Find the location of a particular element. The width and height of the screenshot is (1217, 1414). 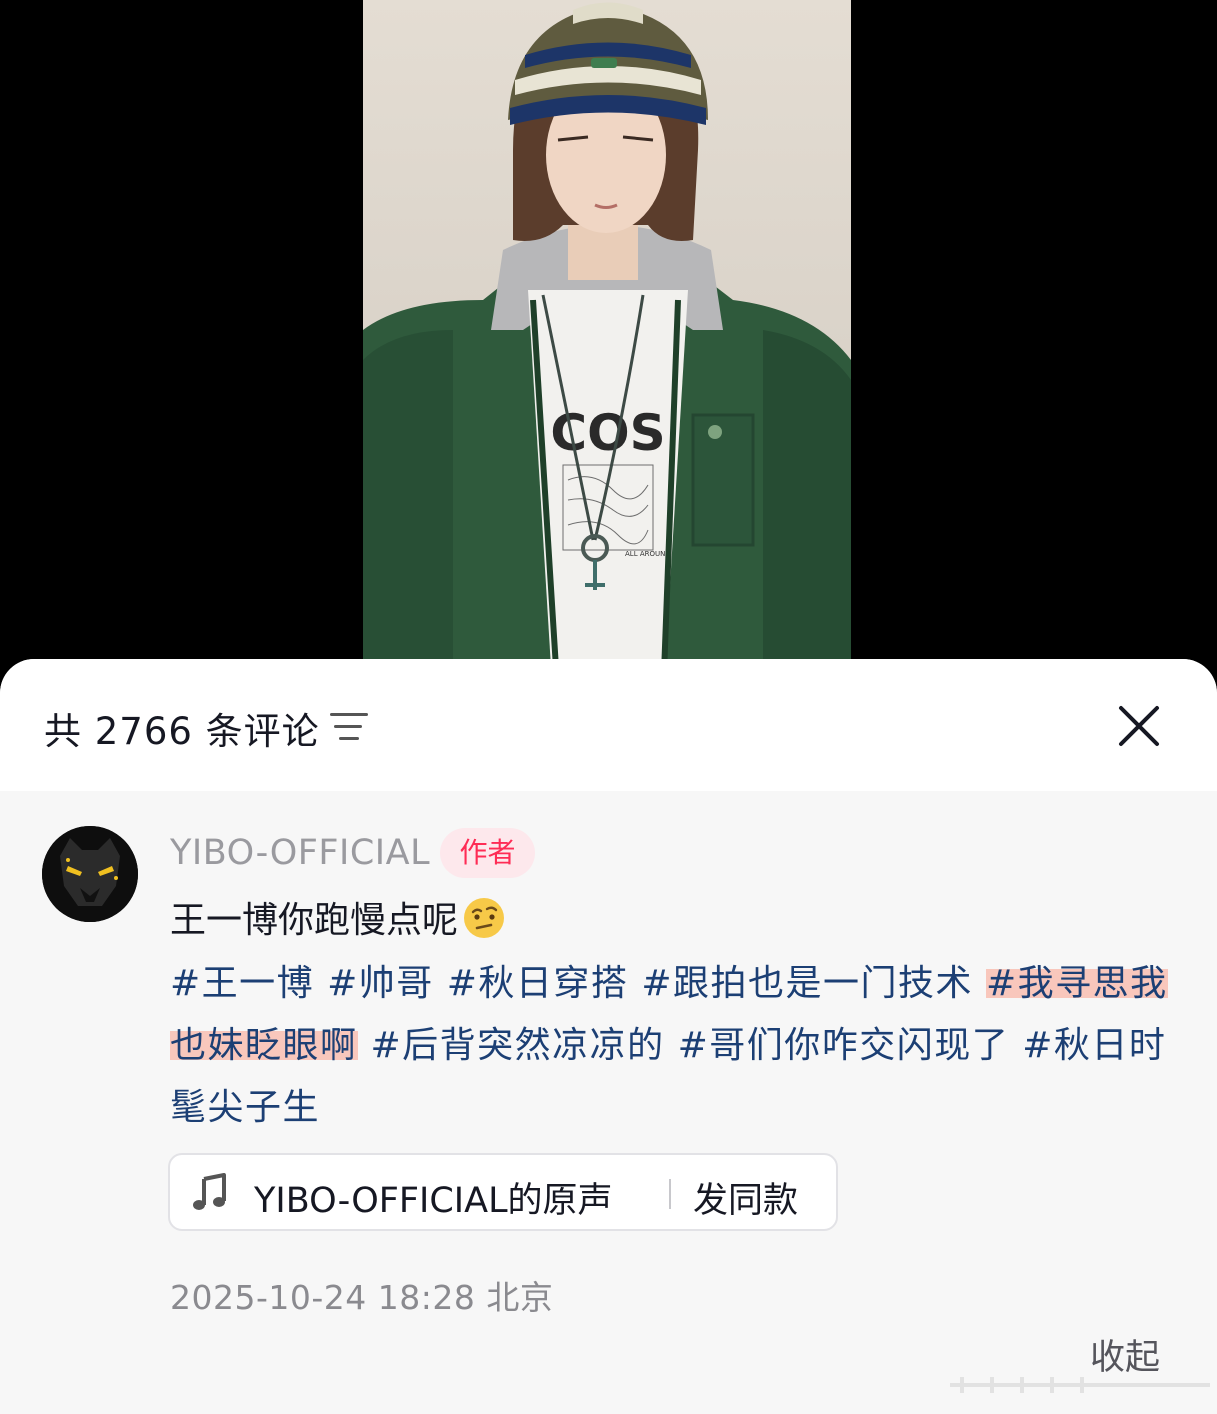

panther-avatar-icon is located at coordinates (90, 874).